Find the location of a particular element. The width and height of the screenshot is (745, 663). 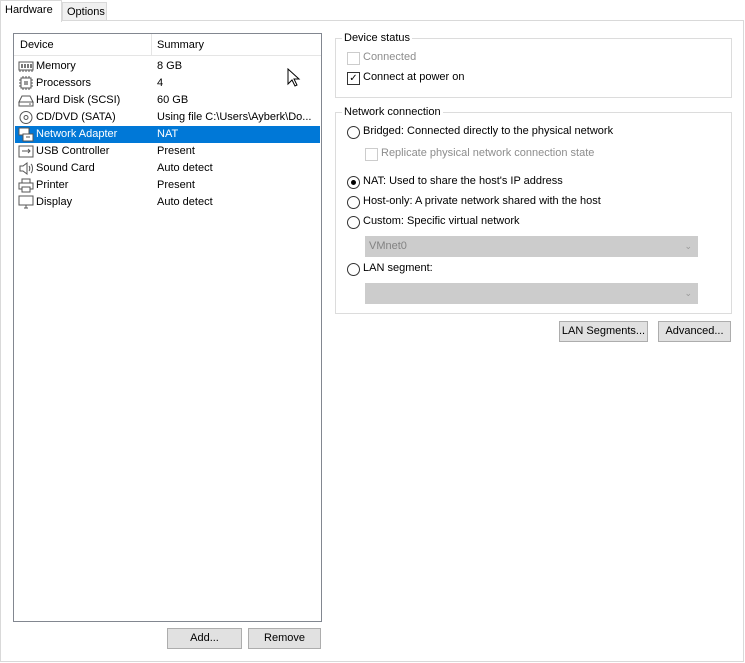

connect-at-power-on-check-box: ✓ is located at coordinates (353, 78).